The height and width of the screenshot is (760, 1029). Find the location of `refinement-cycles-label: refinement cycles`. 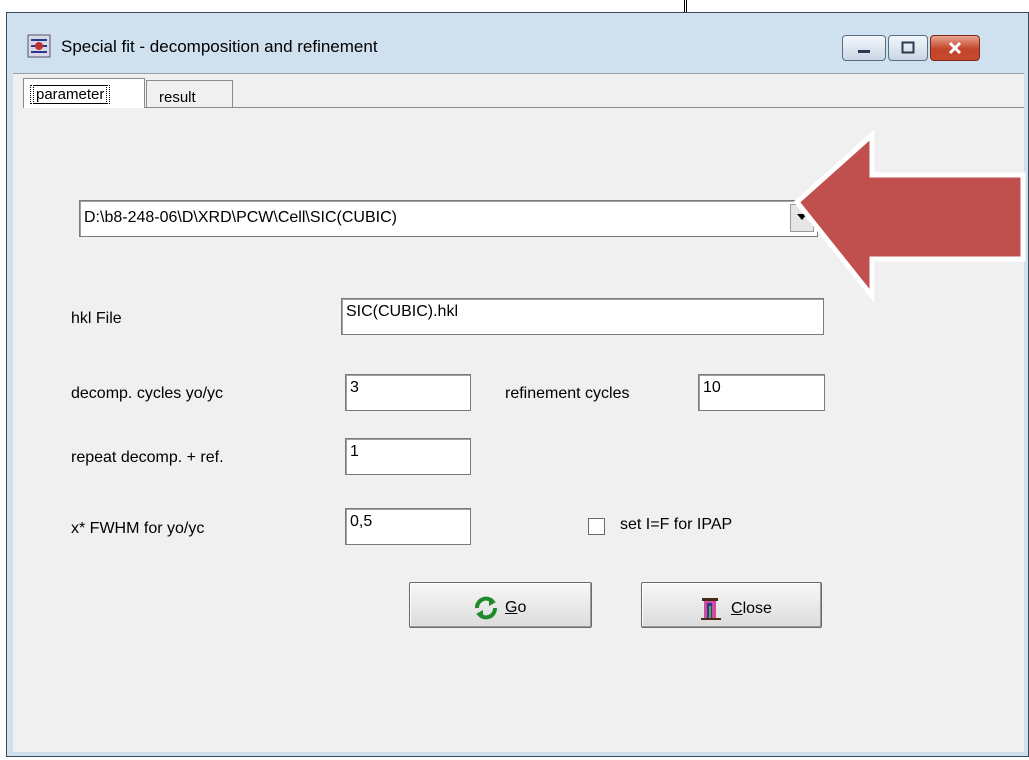

refinement-cycles-label: refinement cycles is located at coordinates (567, 393).